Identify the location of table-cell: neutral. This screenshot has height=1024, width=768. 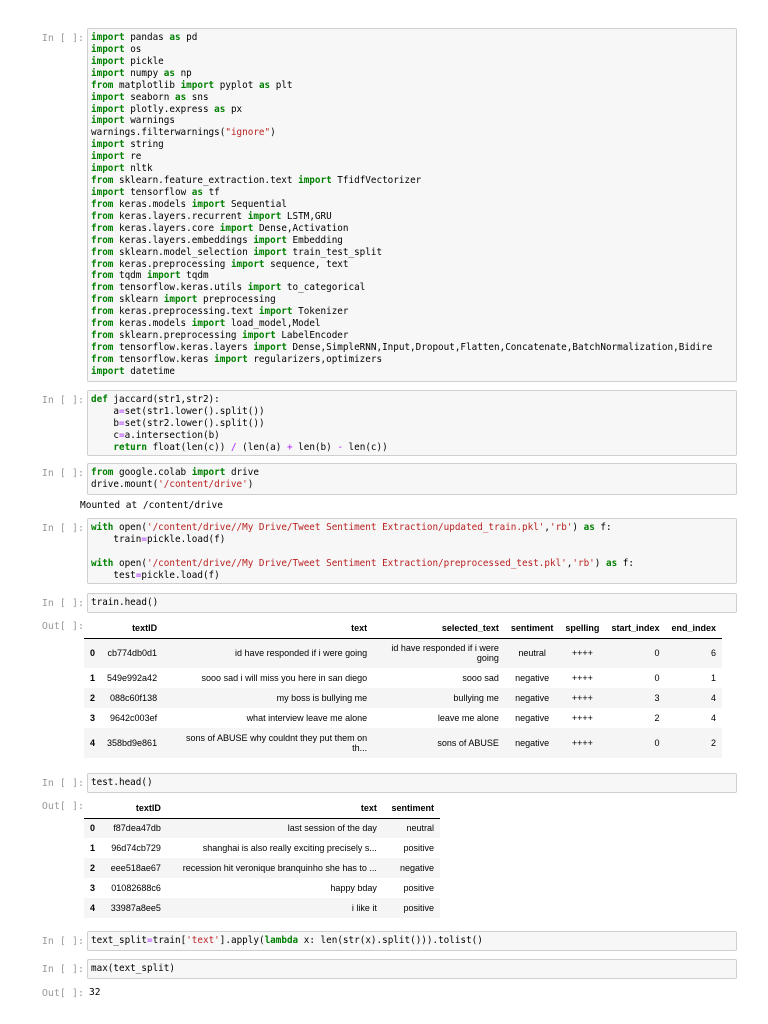
(420, 828).